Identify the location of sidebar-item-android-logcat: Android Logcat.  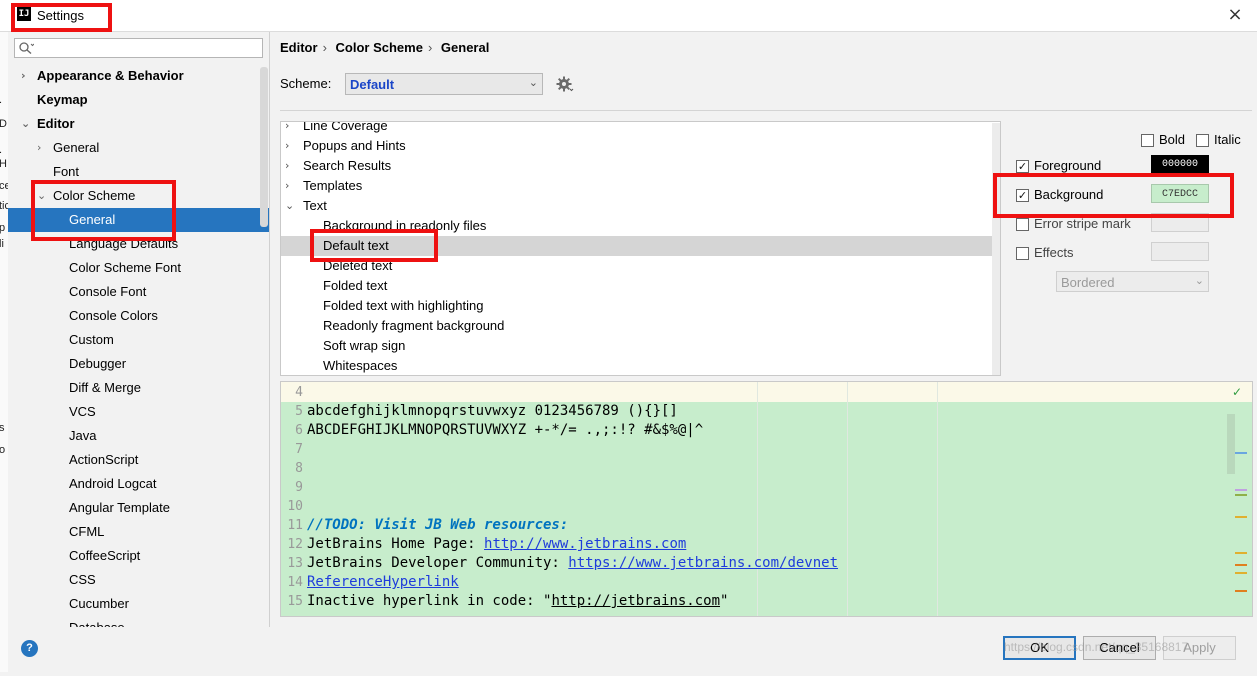
(138, 484).